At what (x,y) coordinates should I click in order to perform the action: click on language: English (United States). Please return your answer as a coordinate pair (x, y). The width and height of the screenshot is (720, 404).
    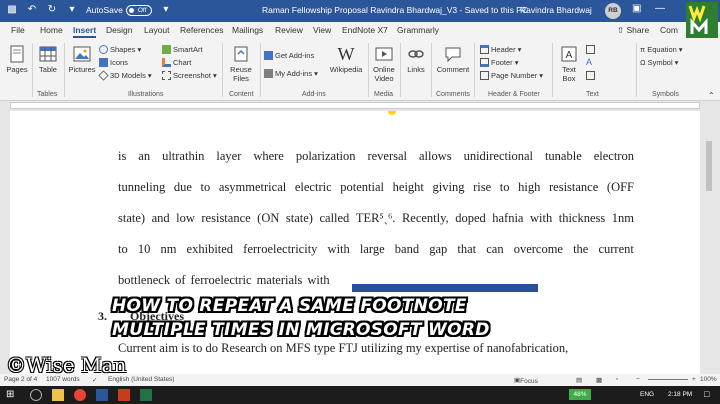
    Looking at the image, I should click on (141, 379).